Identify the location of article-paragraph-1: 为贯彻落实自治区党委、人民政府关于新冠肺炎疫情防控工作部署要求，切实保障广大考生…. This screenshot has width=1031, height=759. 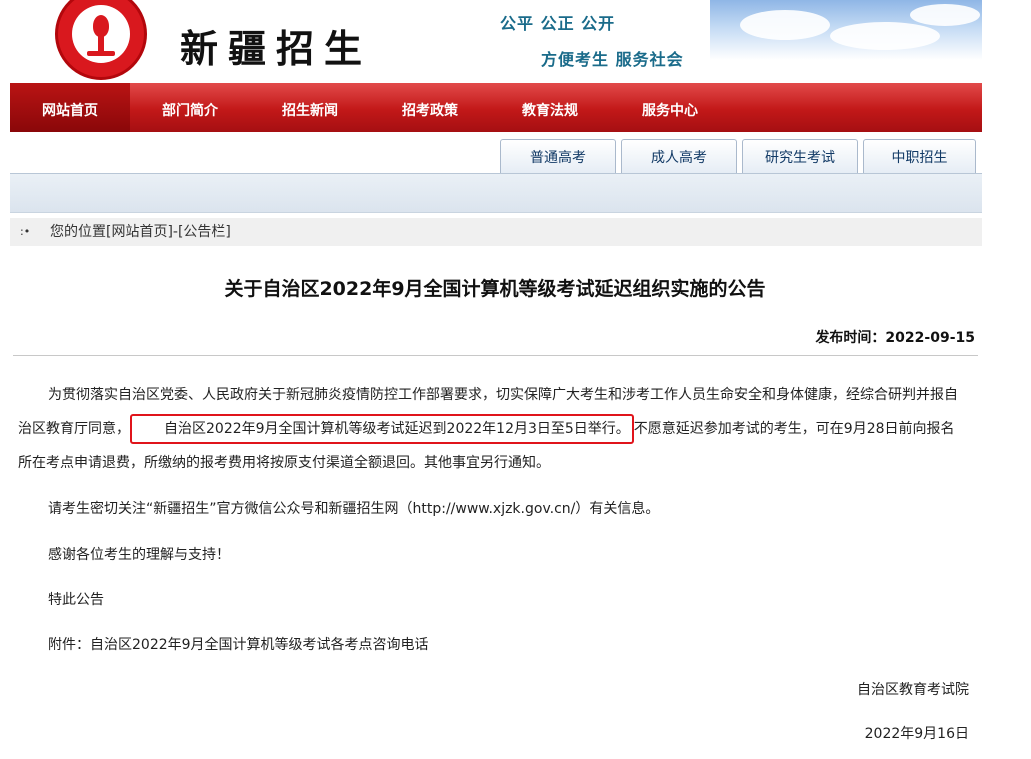
(493, 429).